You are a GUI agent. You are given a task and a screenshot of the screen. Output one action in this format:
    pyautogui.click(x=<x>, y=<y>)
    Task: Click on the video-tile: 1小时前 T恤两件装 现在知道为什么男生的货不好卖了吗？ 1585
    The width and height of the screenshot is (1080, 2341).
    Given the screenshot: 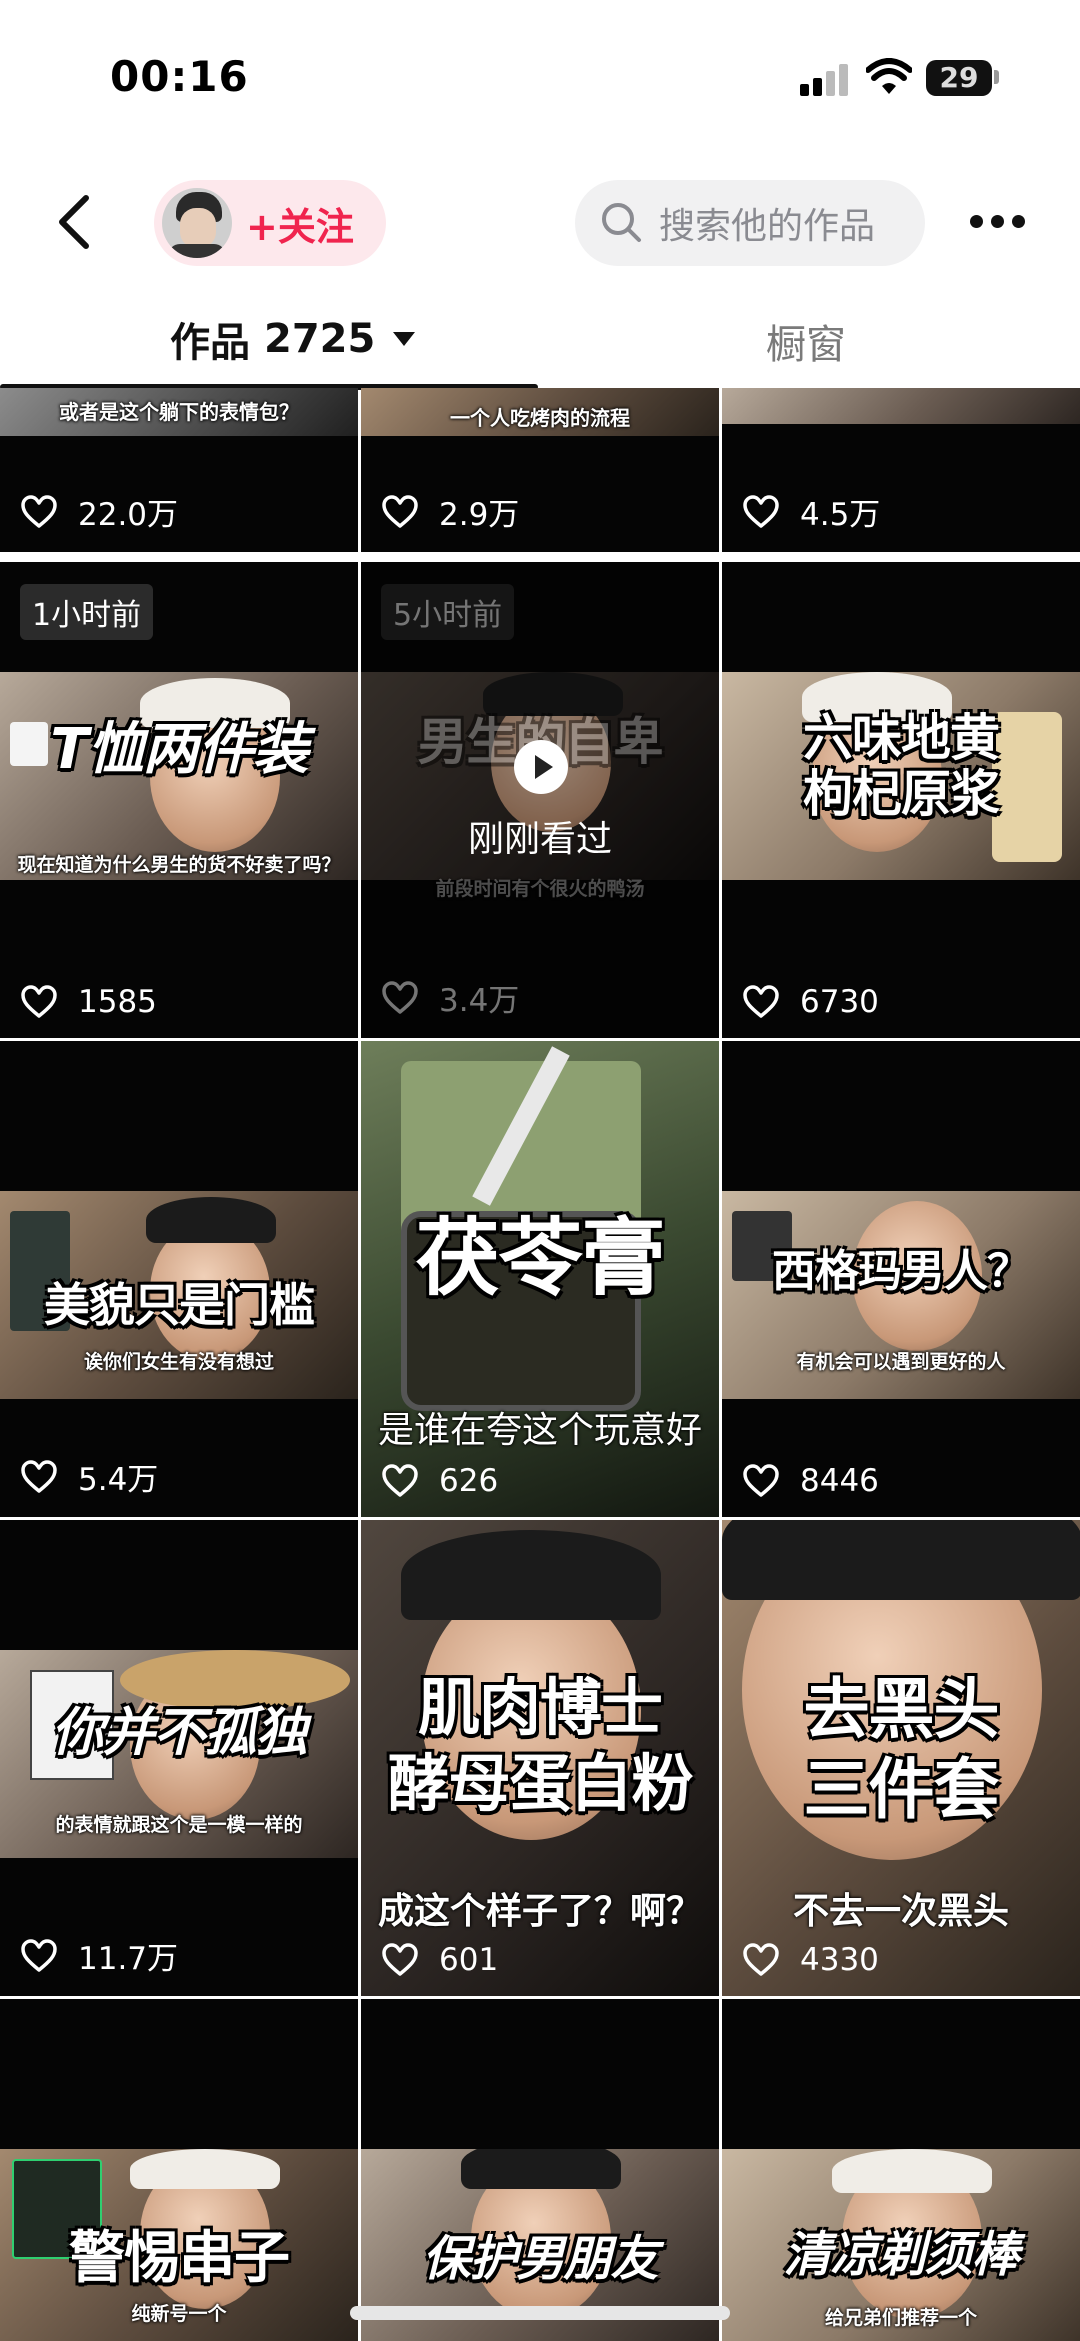 What is the action you would take?
    pyautogui.click(x=179, y=800)
    